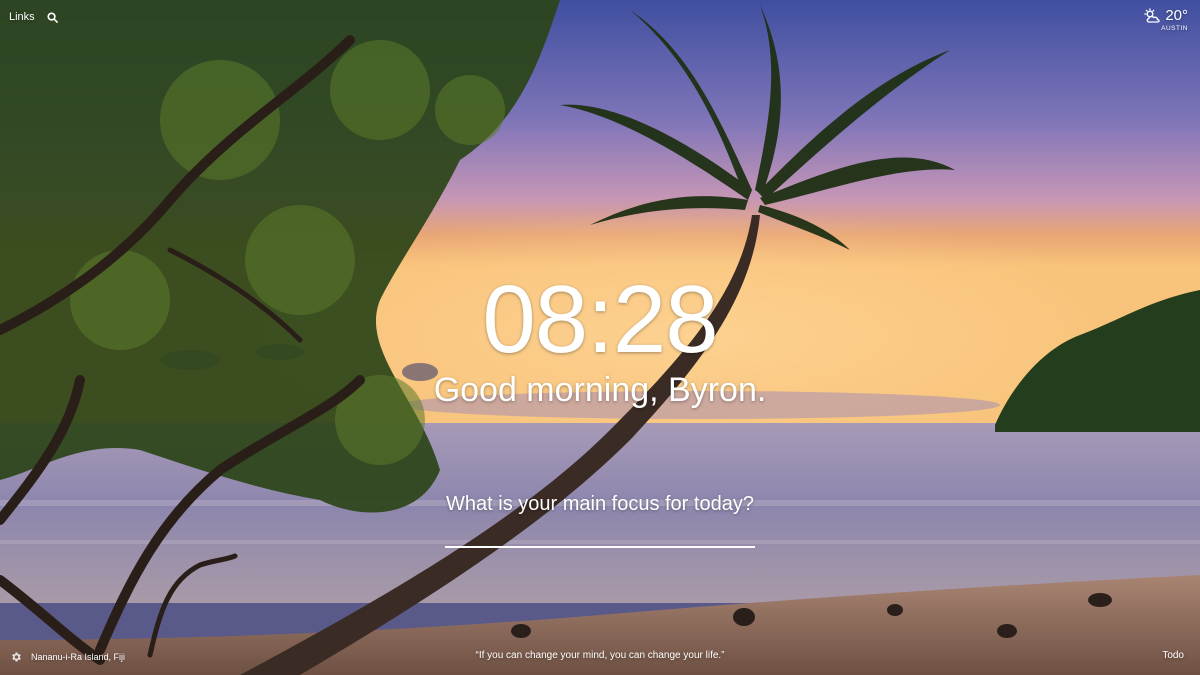 This screenshot has width=1200, height=675. Describe the element at coordinates (52, 17) in the screenshot. I see `search-icon` at that location.